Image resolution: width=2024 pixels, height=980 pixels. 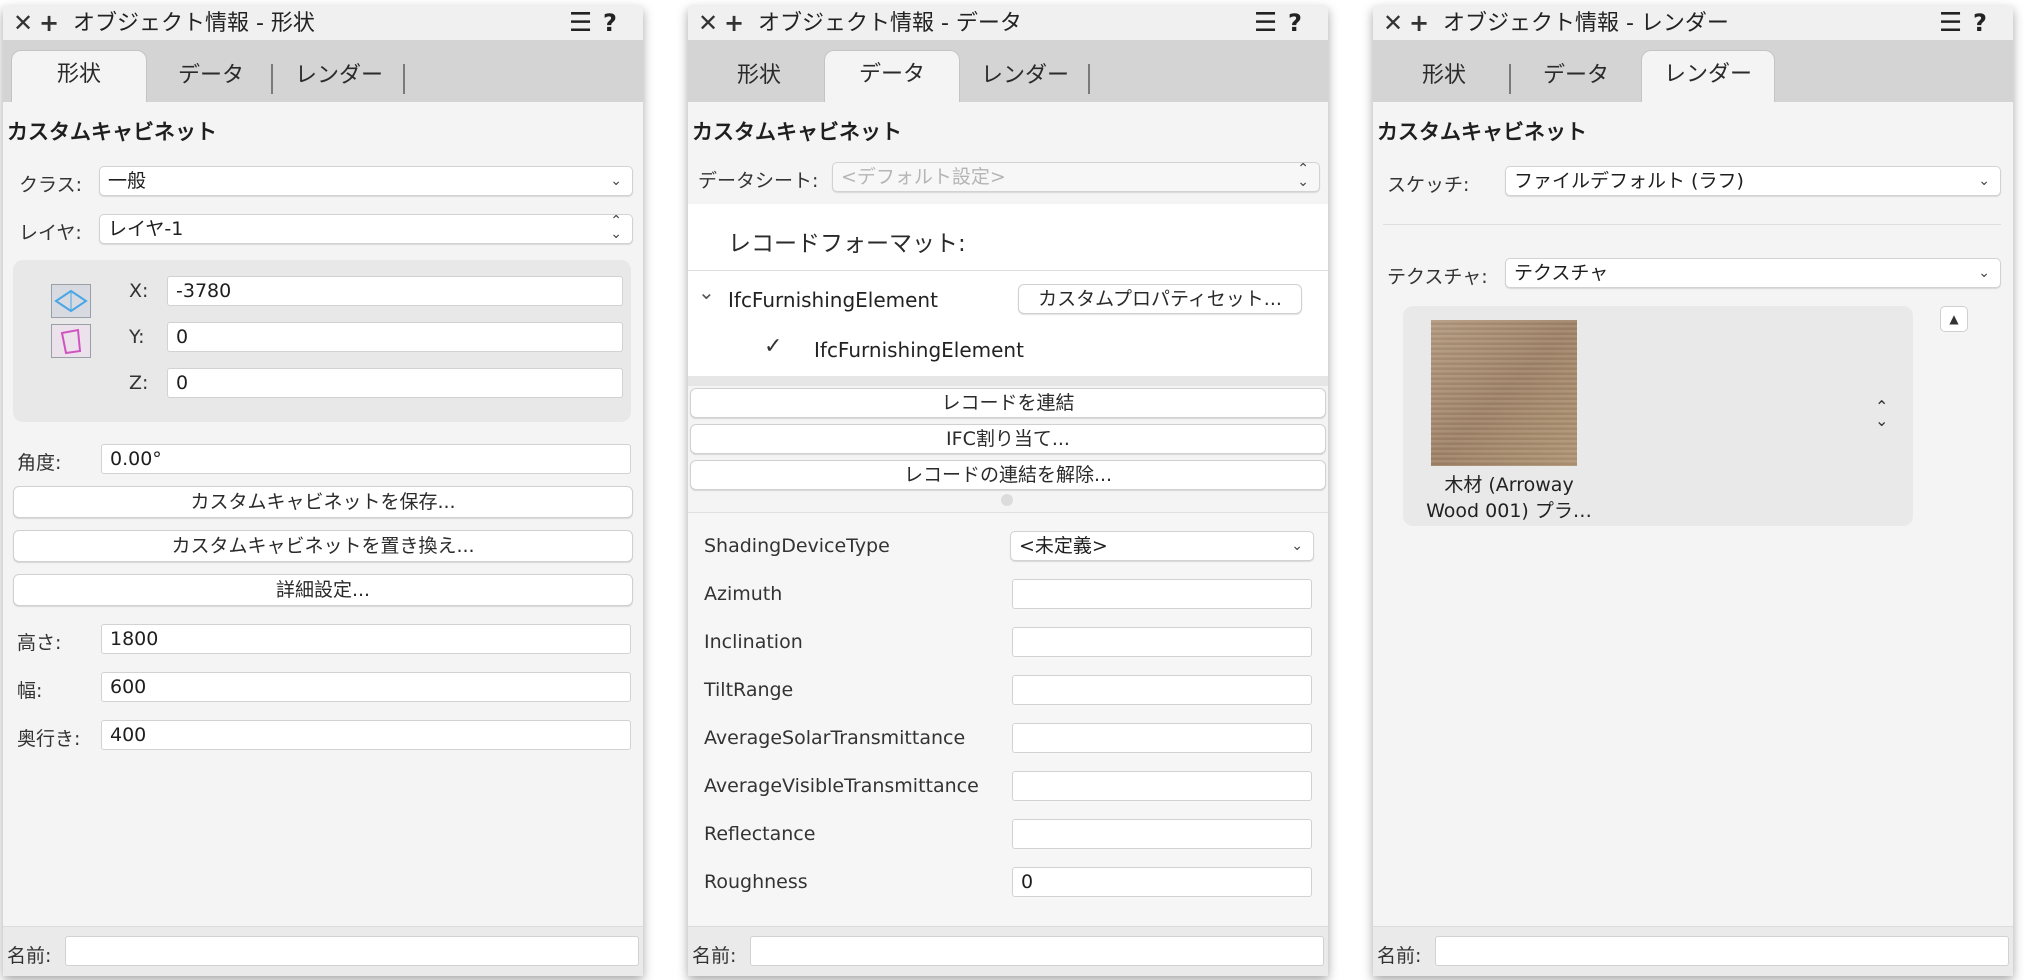 I want to click on coordinate-box: X: -3780 Y: 0 Z: 0, so click(x=322, y=341).